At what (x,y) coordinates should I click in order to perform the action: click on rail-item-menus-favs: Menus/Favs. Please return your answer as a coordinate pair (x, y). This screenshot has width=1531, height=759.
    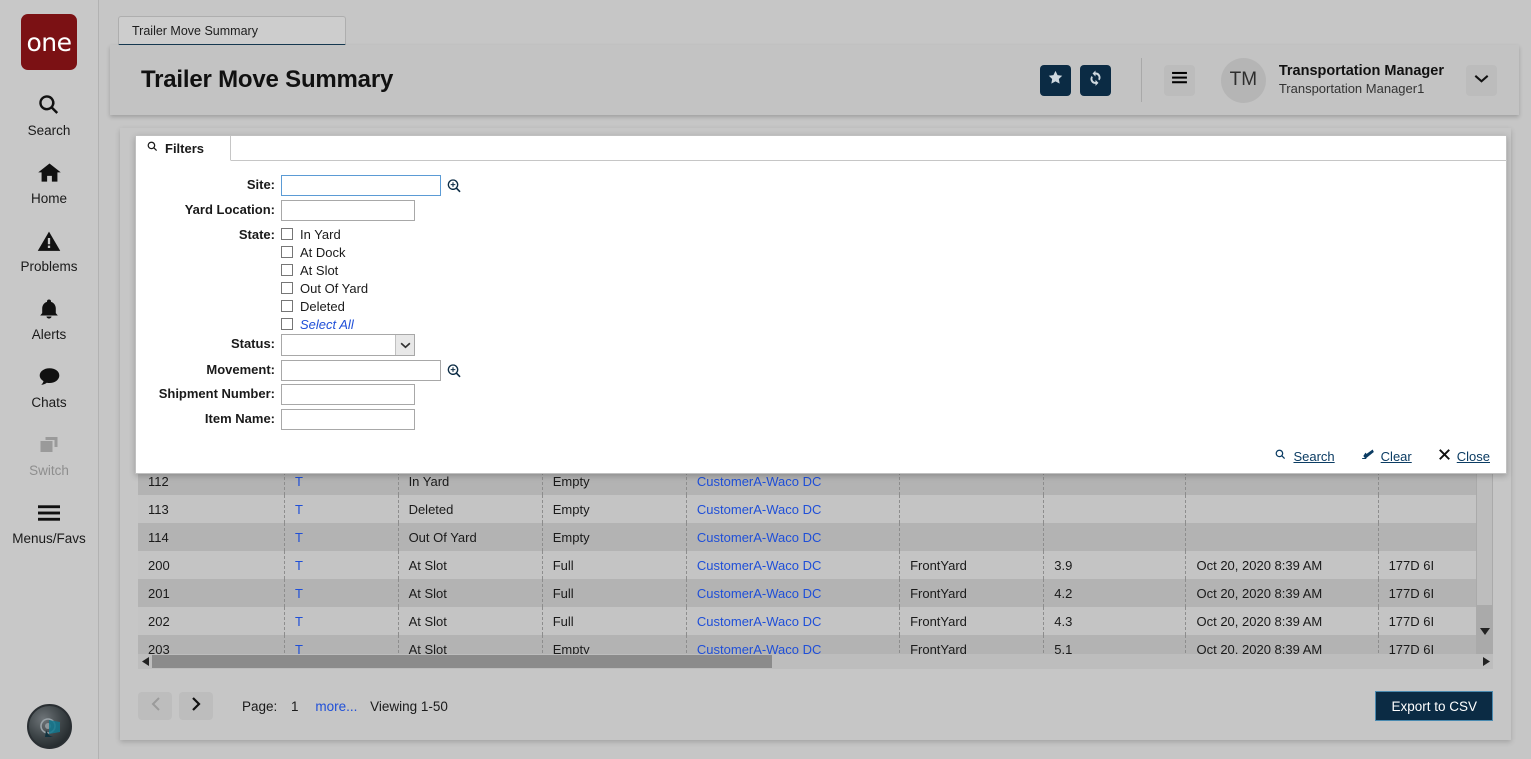
    Looking at the image, I should click on (49, 522).